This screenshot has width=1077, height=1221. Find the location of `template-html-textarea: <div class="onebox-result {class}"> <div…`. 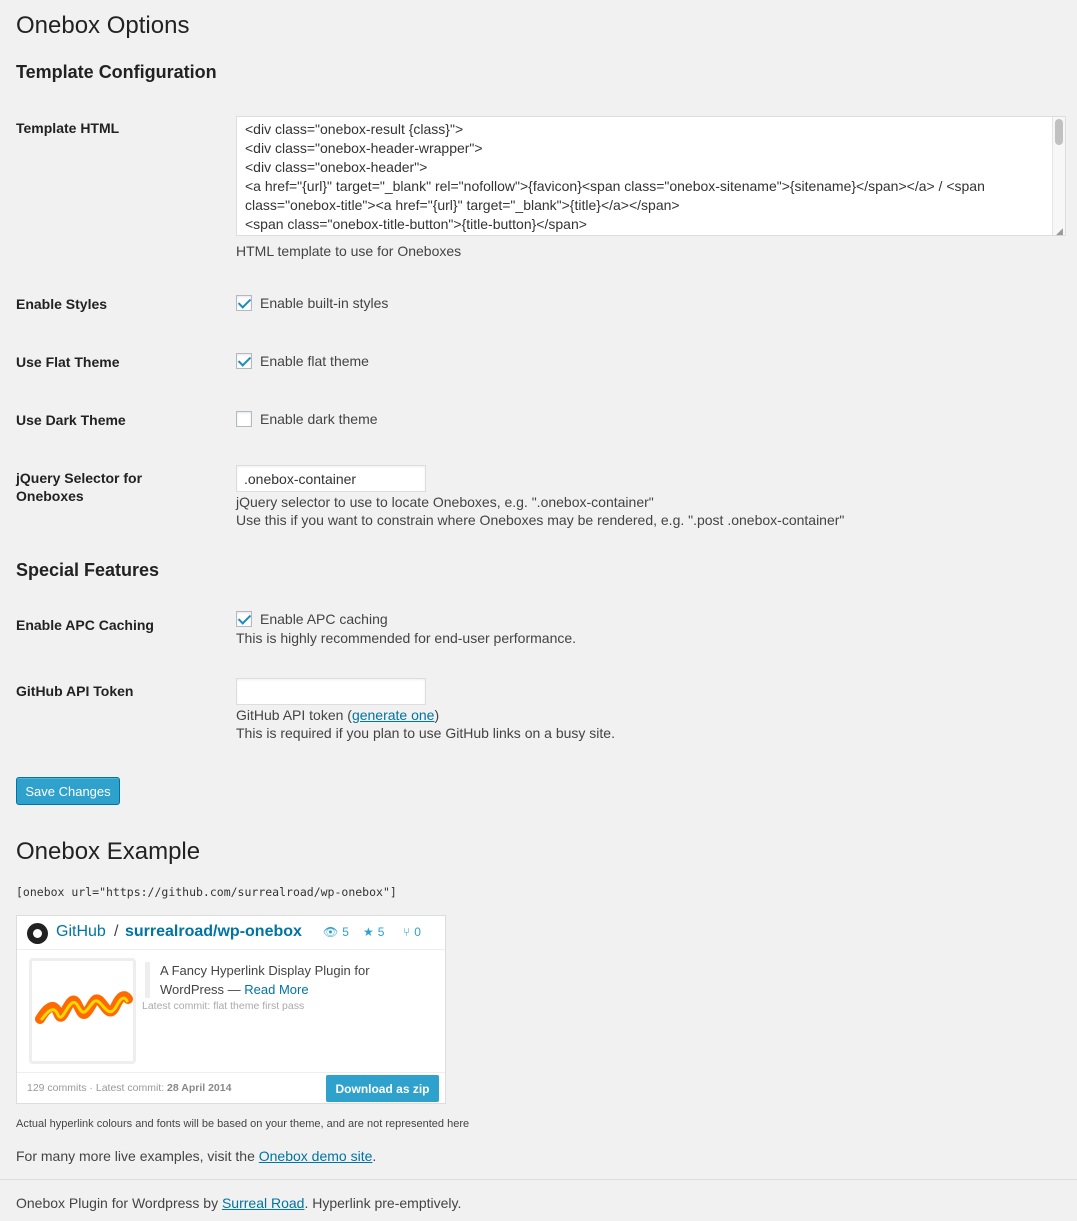

template-html-textarea: <div class="onebox-result {class}"> <div… is located at coordinates (651, 176).